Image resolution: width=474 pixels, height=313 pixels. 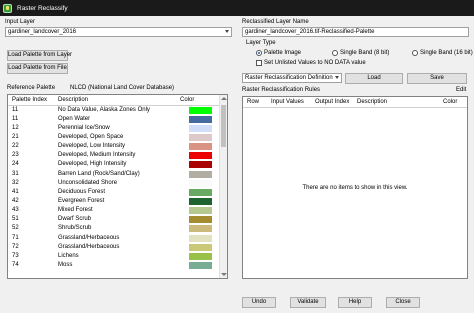 I want to click on palette-index-cell: 11, so click(x=15, y=109).